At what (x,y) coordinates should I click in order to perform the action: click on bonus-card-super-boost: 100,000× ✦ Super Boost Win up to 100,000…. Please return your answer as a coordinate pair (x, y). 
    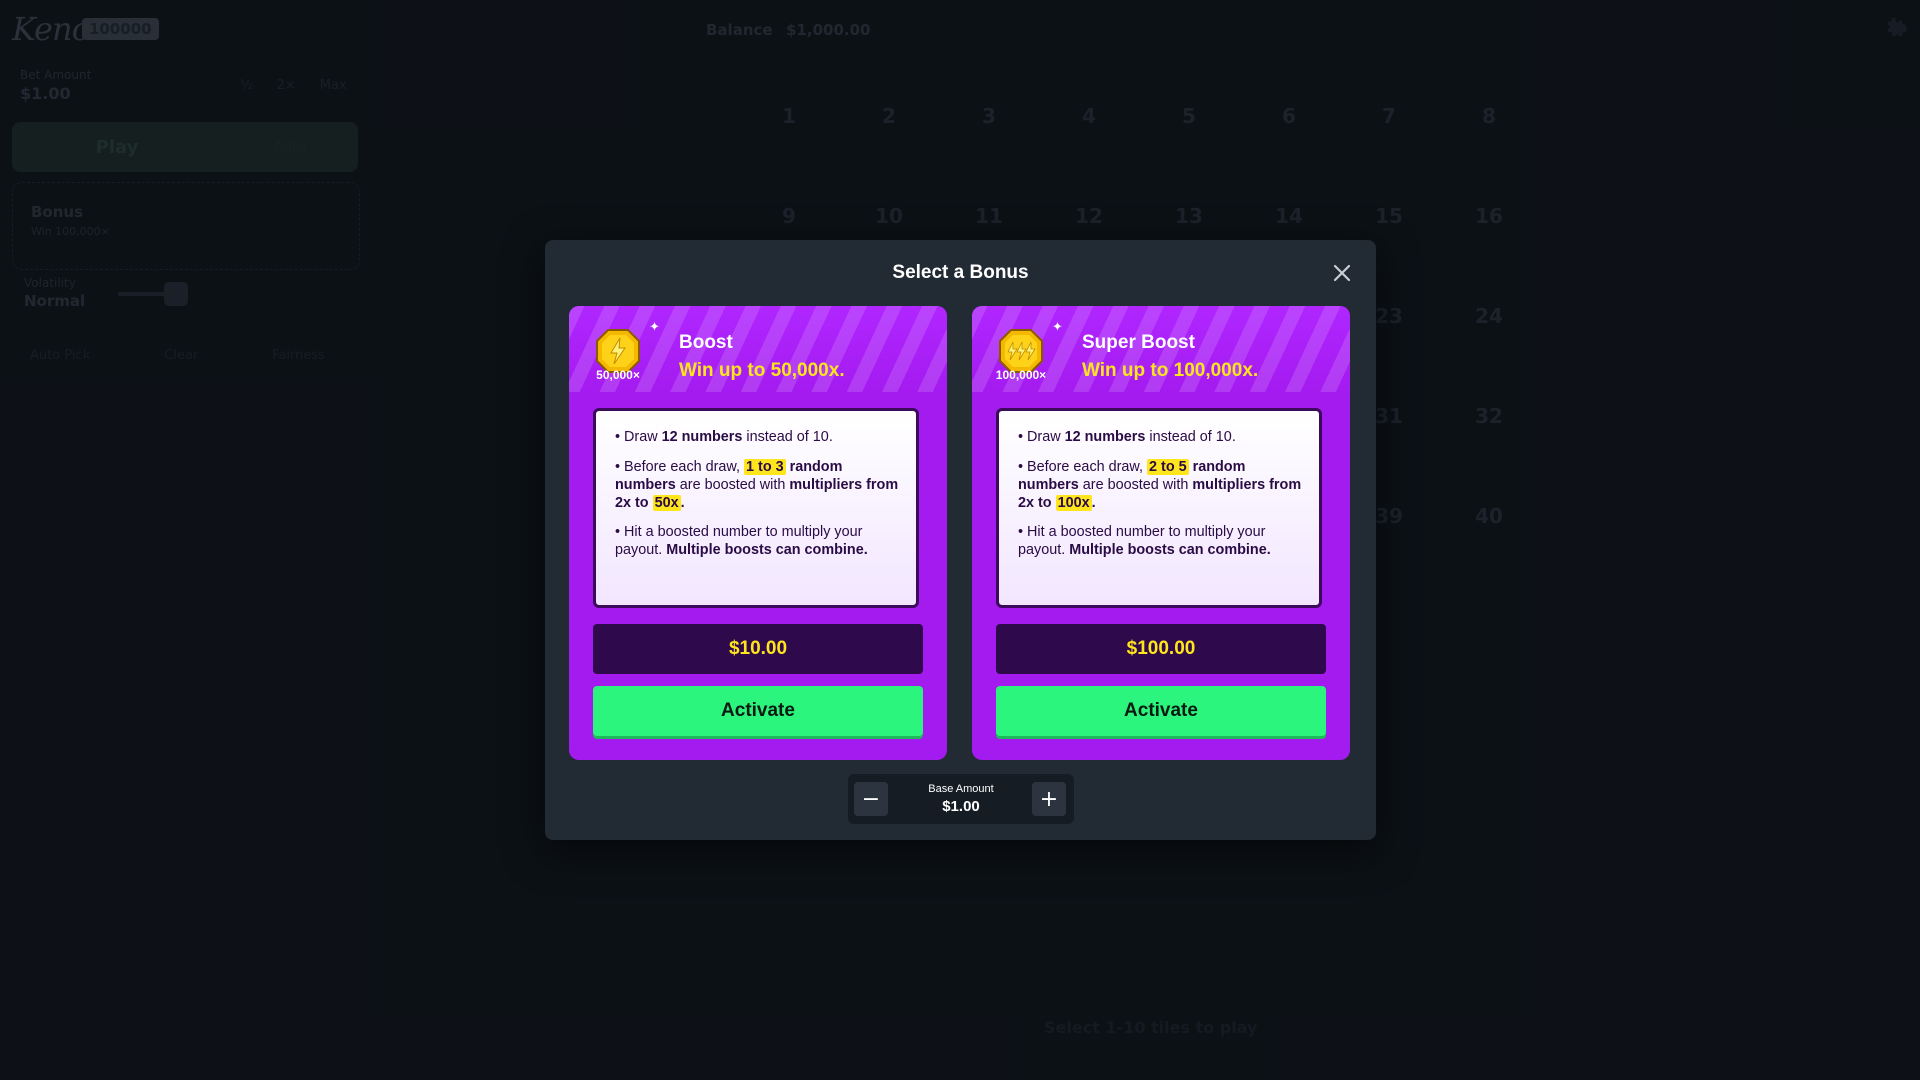
    Looking at the image, I should click on (1161, 533).